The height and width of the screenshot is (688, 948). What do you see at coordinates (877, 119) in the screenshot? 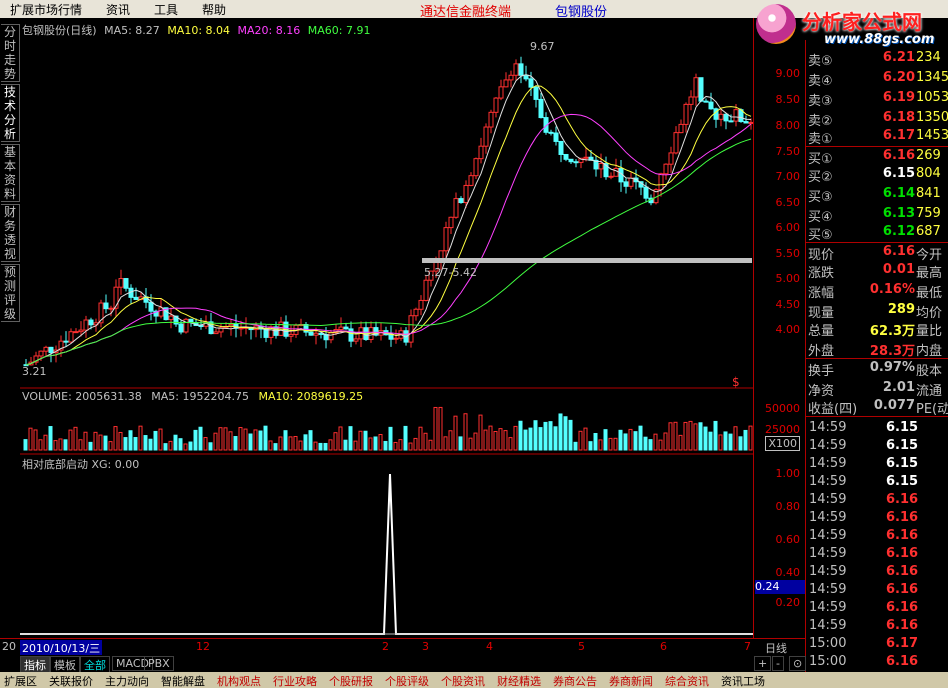
I see `ask-row-2: 卖② 6.18 1350` at bounding box center [877, 119].